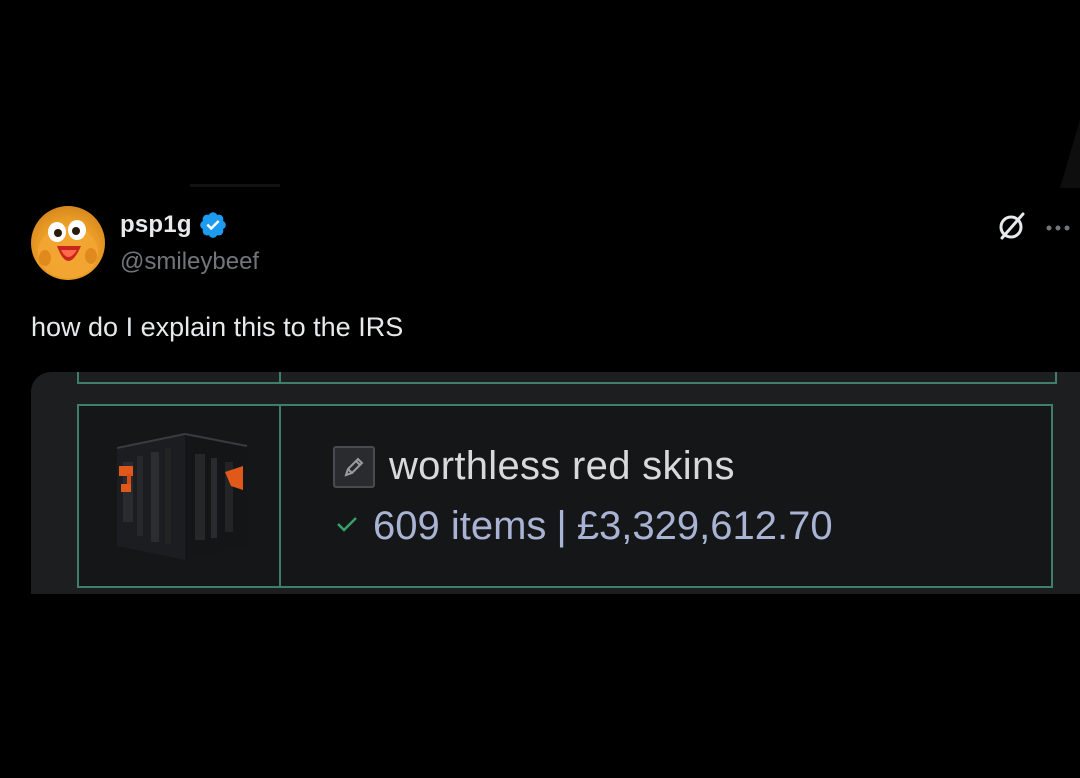 This screenshot has height=778, width=1080. What do you see at coordinates (704, 526) in the screenshot?
I see `total-value: £3,329,612.70` at bounding box center [704, 526].